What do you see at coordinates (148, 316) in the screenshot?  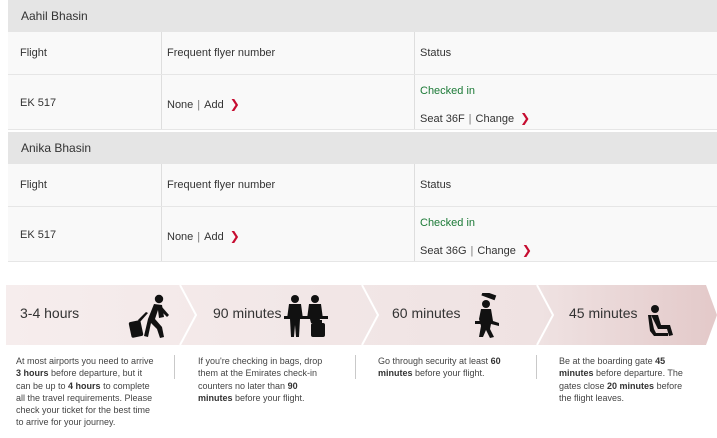 I see `traveller-with-luggage-icon` at bounding box center [148, 316].